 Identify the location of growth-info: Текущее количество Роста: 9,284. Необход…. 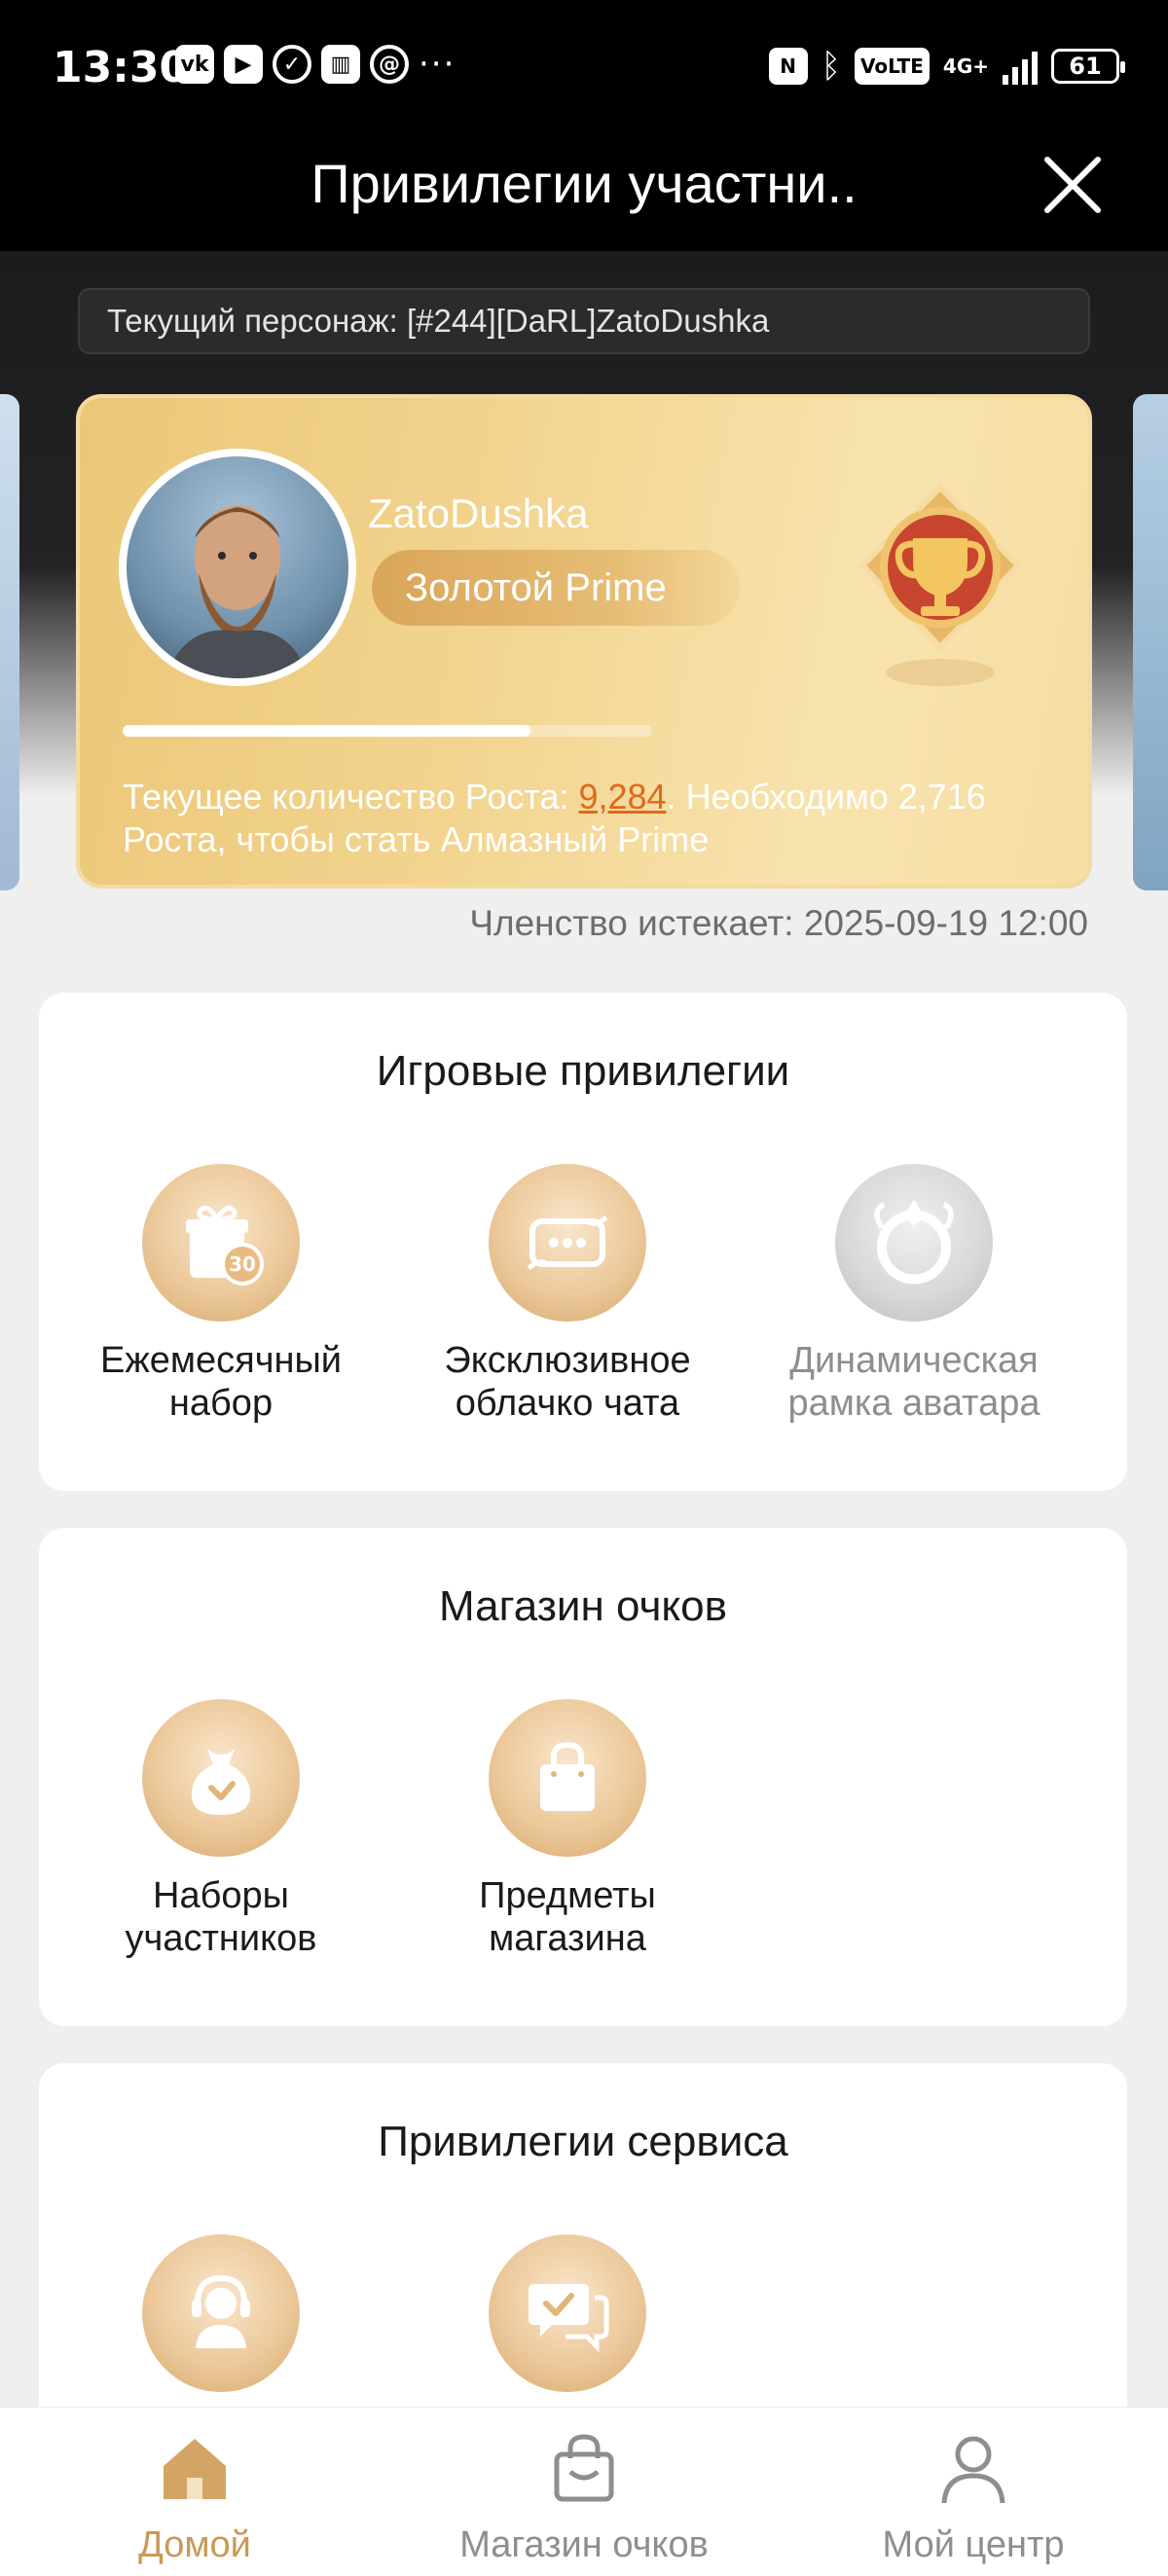
(590, 818).